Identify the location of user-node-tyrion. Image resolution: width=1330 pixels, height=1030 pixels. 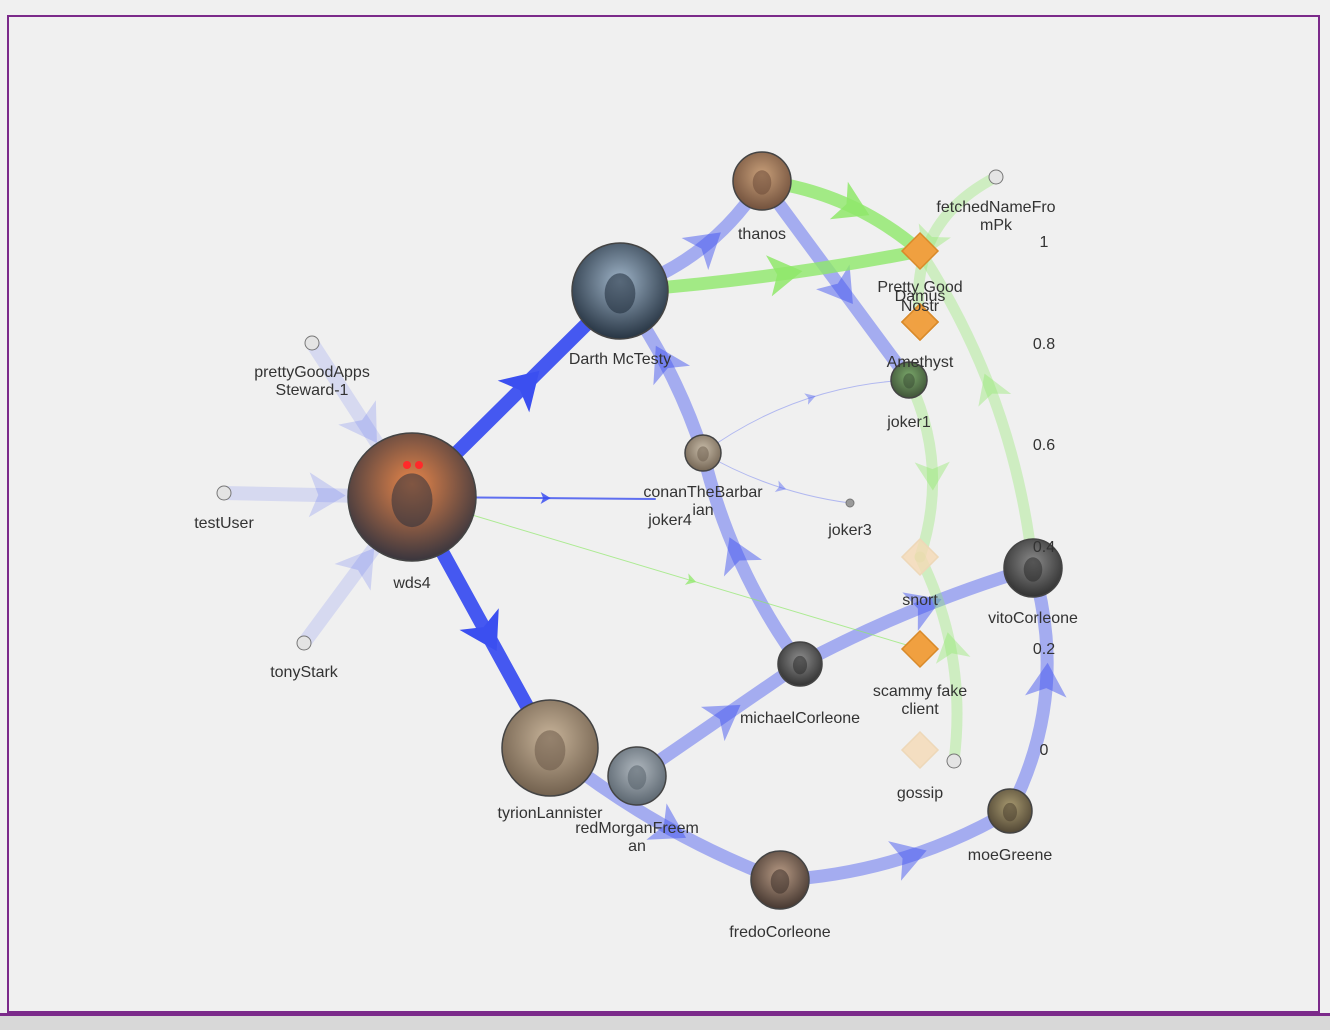
(550, 748).